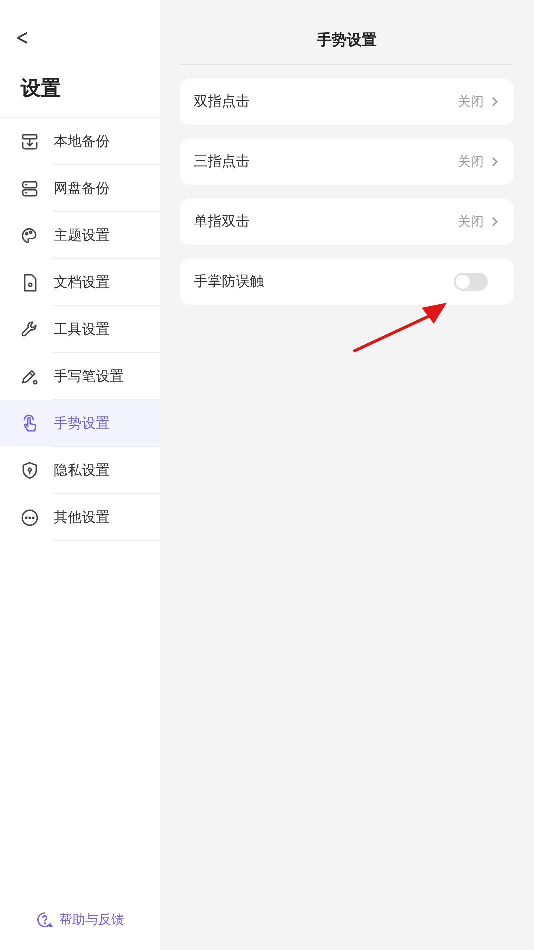 This screenshot has height=950, width=534. Describe the element at coordinates (30, 188) in the screenshot. I see `server-icon` at that location.